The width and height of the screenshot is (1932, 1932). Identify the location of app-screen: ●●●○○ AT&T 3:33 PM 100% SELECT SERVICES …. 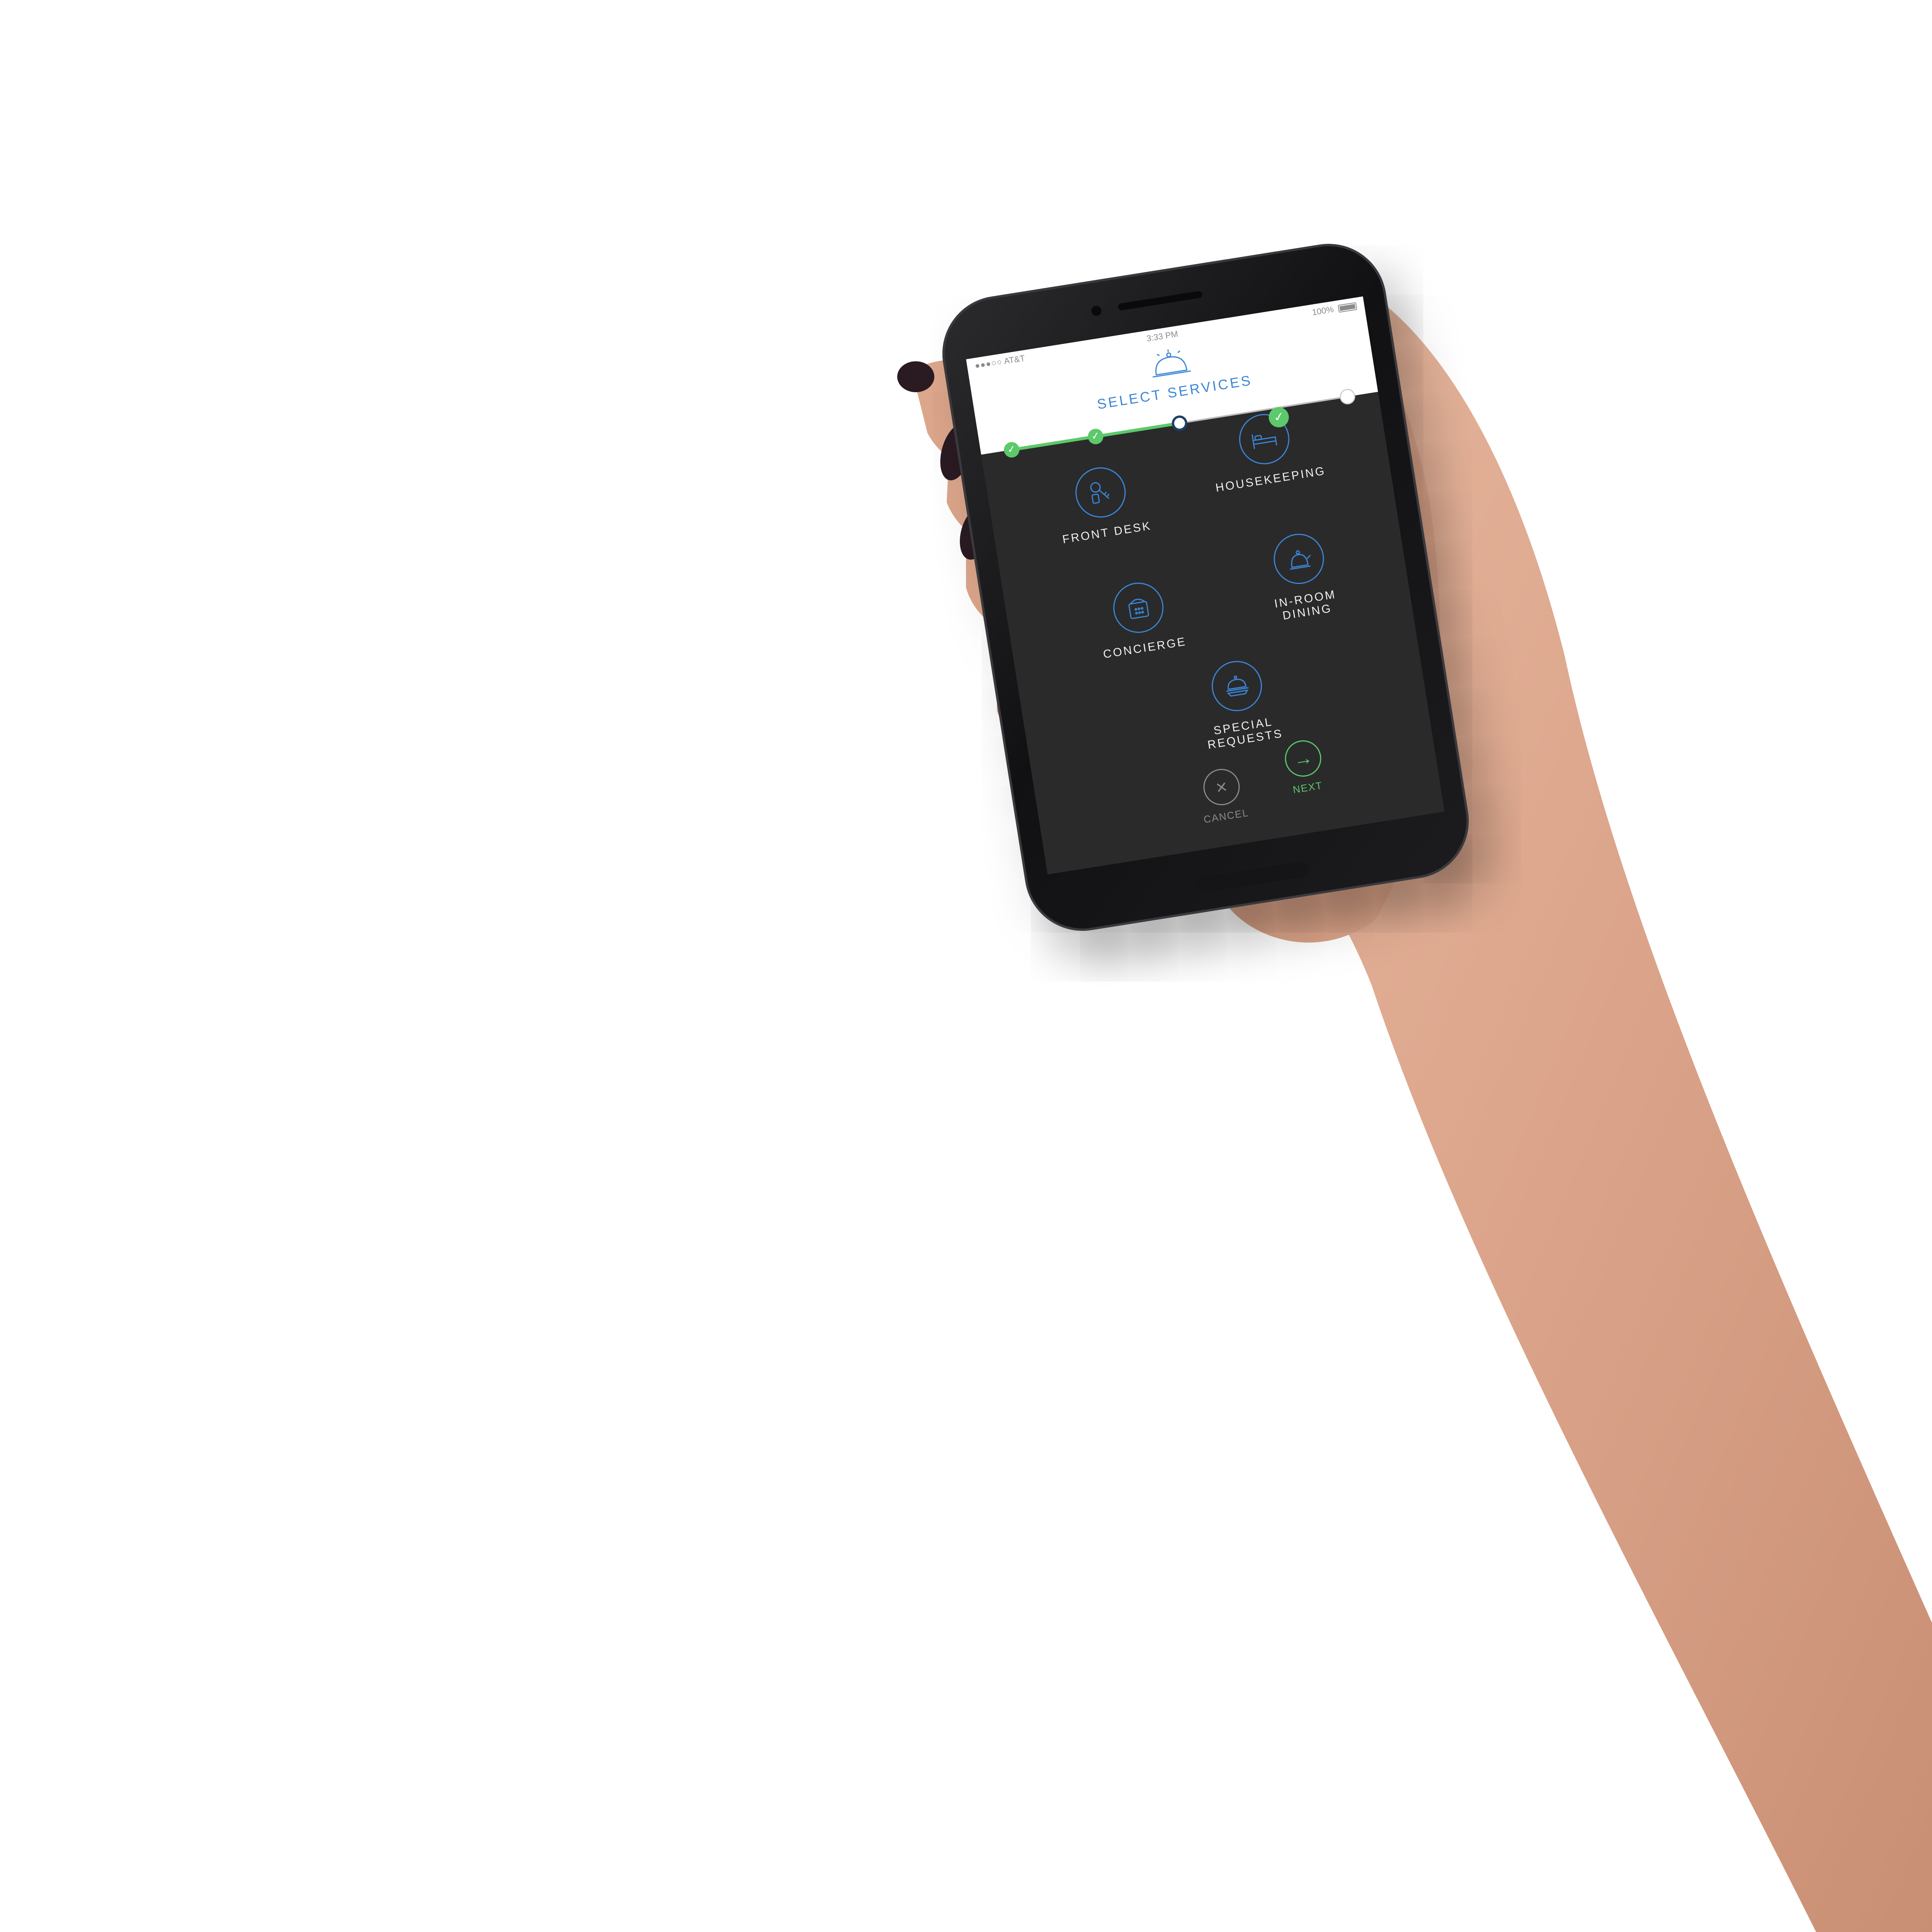
(1205, 585).